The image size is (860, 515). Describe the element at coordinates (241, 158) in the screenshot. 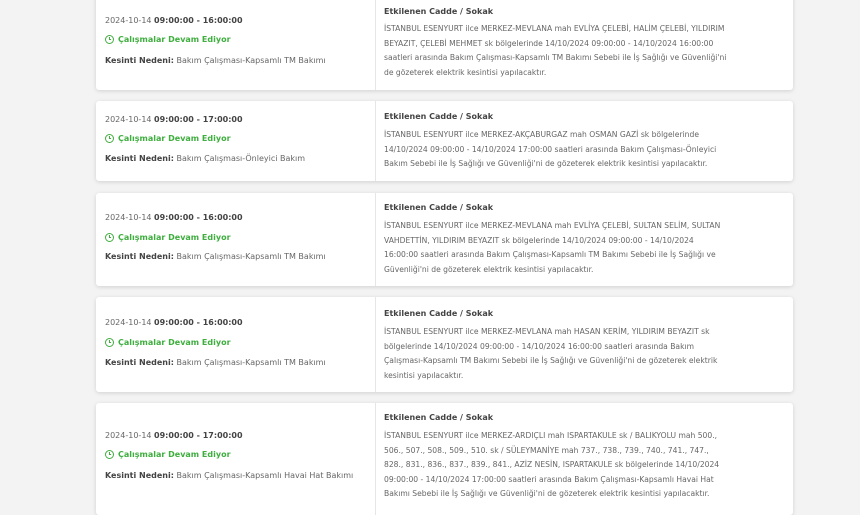

I see `reason-value: Bakım Çalışması-Önleyici Bakım` at that location.